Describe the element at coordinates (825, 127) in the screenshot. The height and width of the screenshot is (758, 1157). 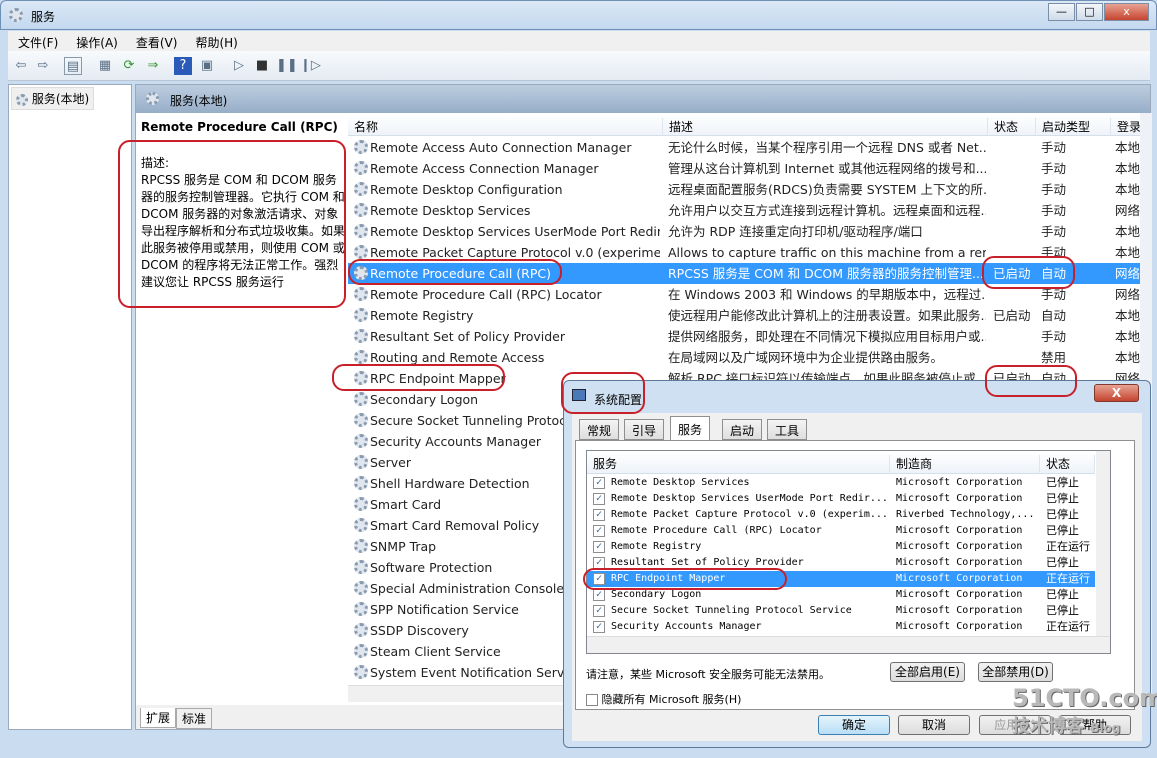
I see `column-description: 描述` at that location.